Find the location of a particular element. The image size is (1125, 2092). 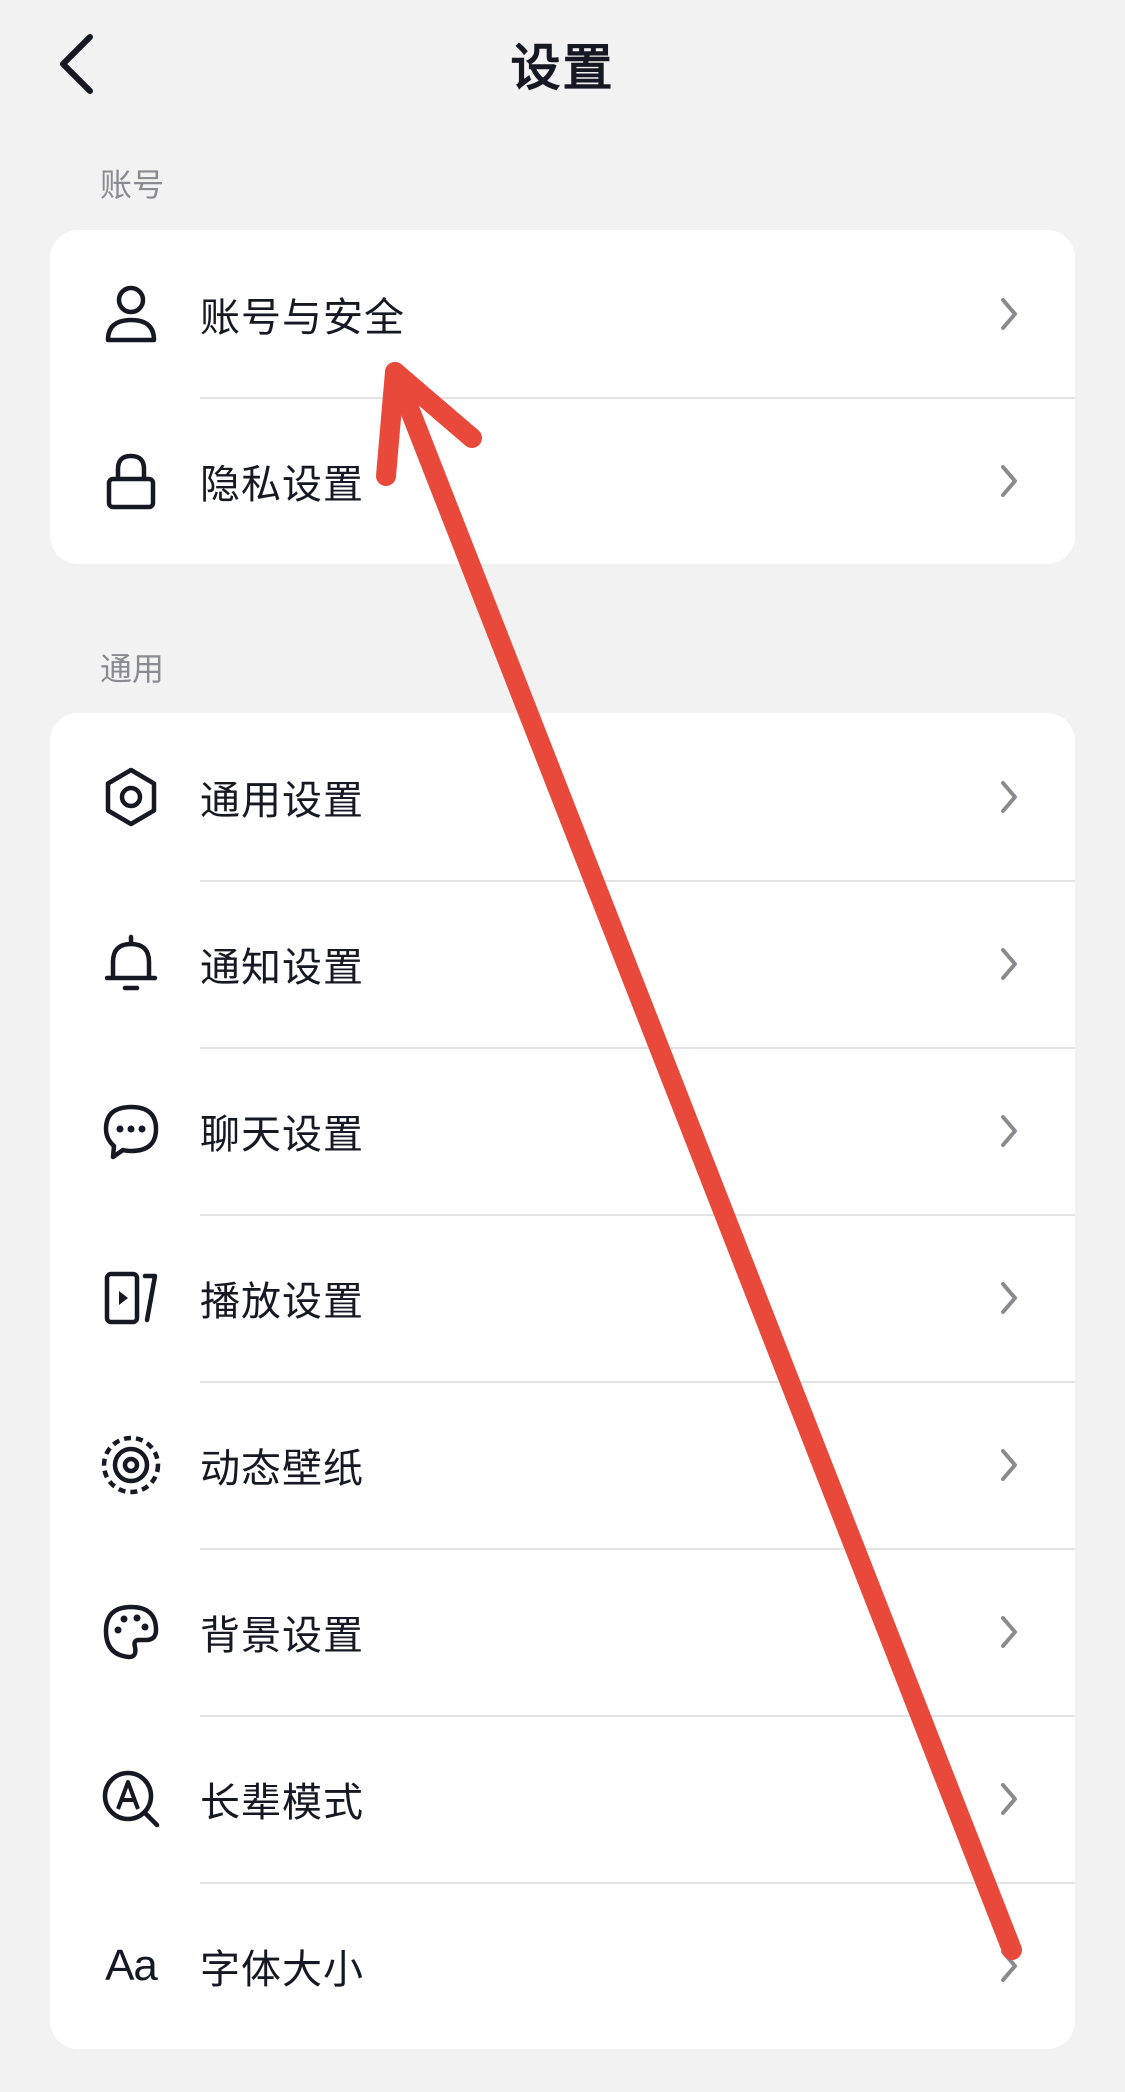

settings-item-background: 背景设置 is located at coordinates (562, 1631).